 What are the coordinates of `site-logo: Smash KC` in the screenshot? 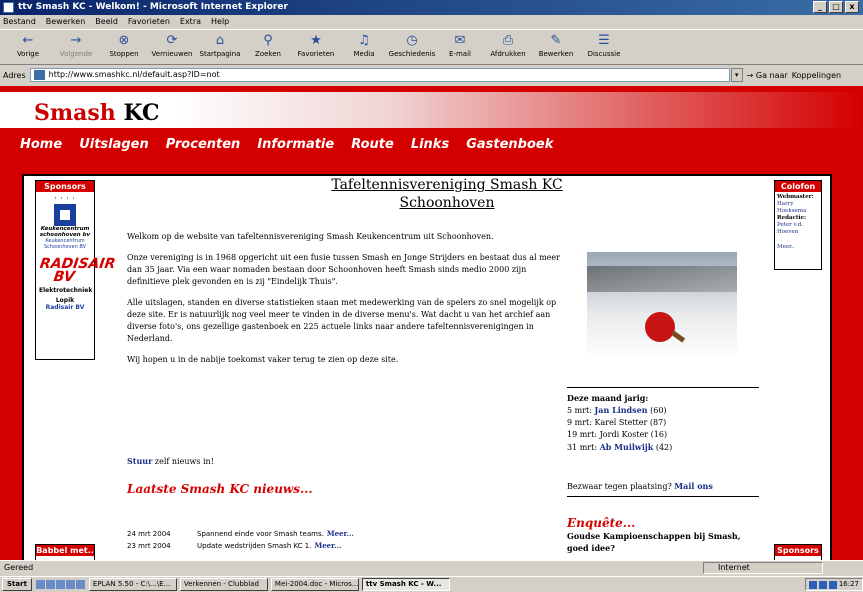 It's located at (97, 113).